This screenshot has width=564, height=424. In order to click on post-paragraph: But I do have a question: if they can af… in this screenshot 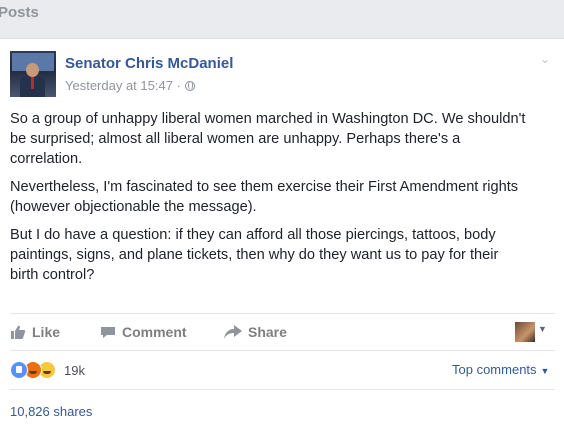, I will do `click(254, 255)`.